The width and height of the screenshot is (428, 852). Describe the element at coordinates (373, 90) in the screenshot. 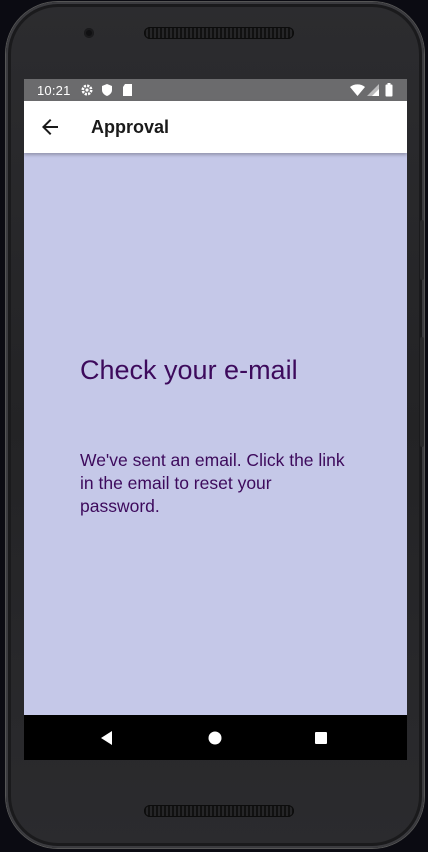

I see `signal-icon` at that location.